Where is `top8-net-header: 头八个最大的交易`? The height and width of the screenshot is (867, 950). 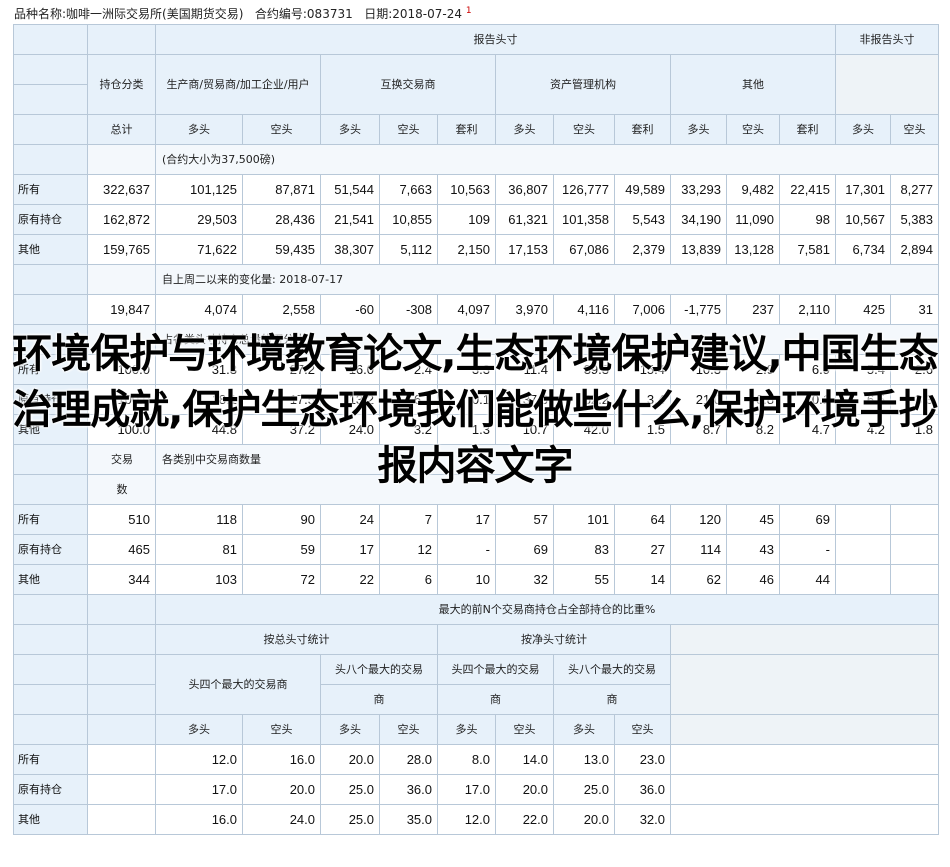 top8-net-header: 头八个最大的交易 is located at coordinates (612, 669).